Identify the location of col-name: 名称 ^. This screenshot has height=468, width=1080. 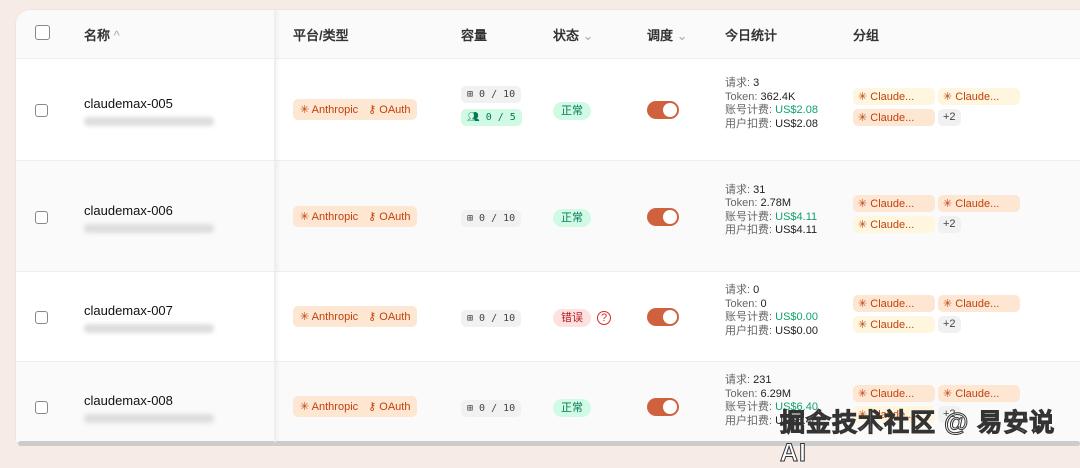
(102, 34).